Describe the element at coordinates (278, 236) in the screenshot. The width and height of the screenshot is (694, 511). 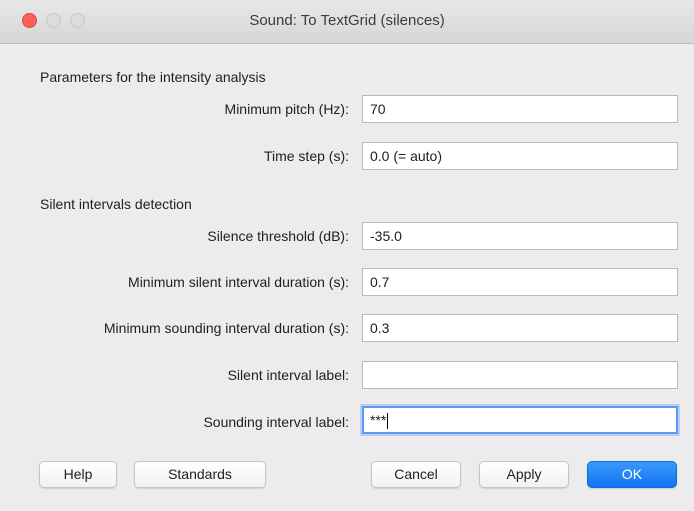
I see `silence-threshold-label: Silence threshold (dB):` at that location.